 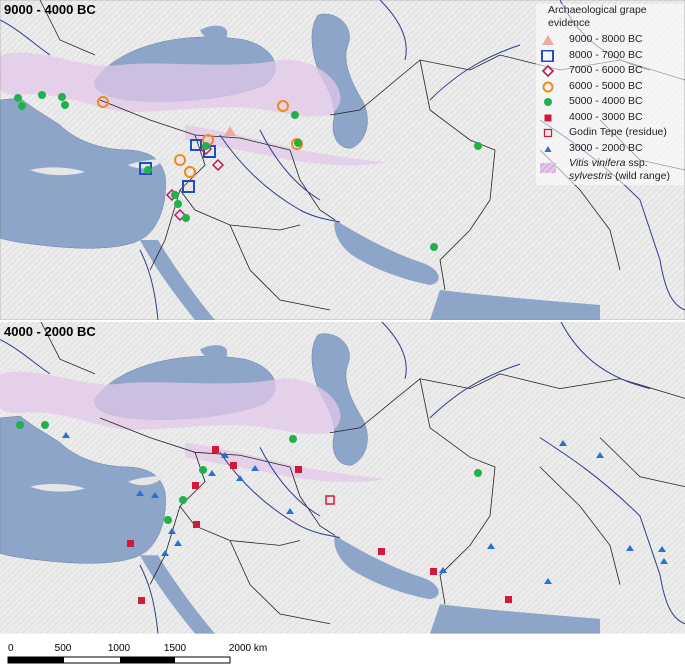 I want to click on scale-tick-label: 0, so click(x=11, y=648).